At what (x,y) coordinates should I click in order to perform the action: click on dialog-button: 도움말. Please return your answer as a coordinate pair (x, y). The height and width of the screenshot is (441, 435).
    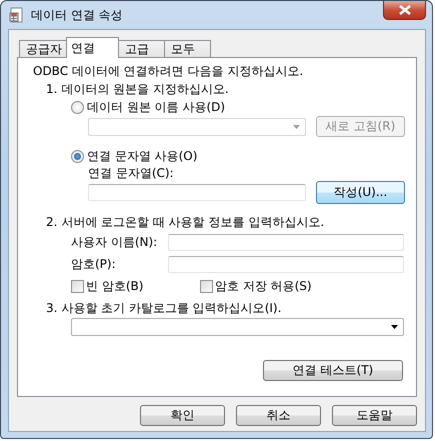
    Looking at the image, I should click on (374, 415).